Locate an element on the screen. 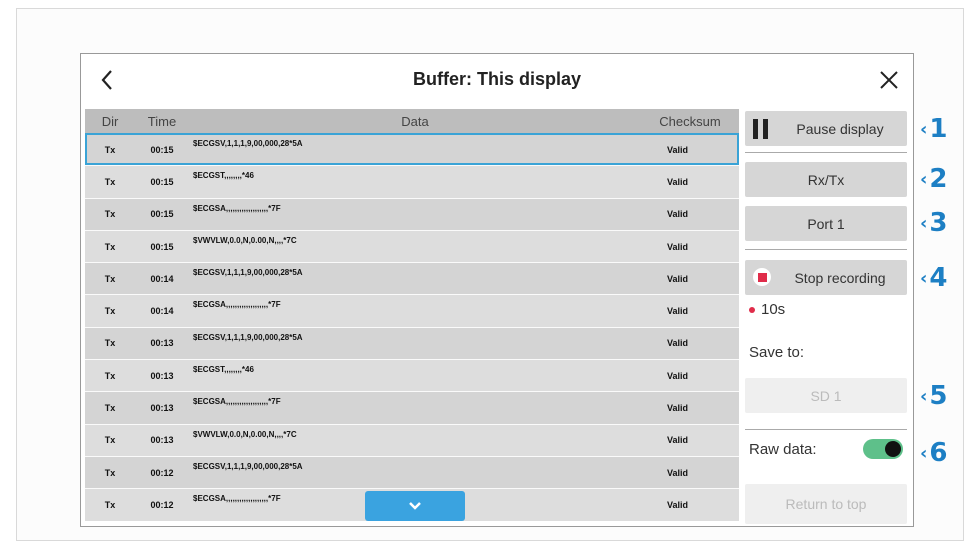 This screenshot has height=547, width=980. raw-data-toggle is located at coordinates (883, 449).